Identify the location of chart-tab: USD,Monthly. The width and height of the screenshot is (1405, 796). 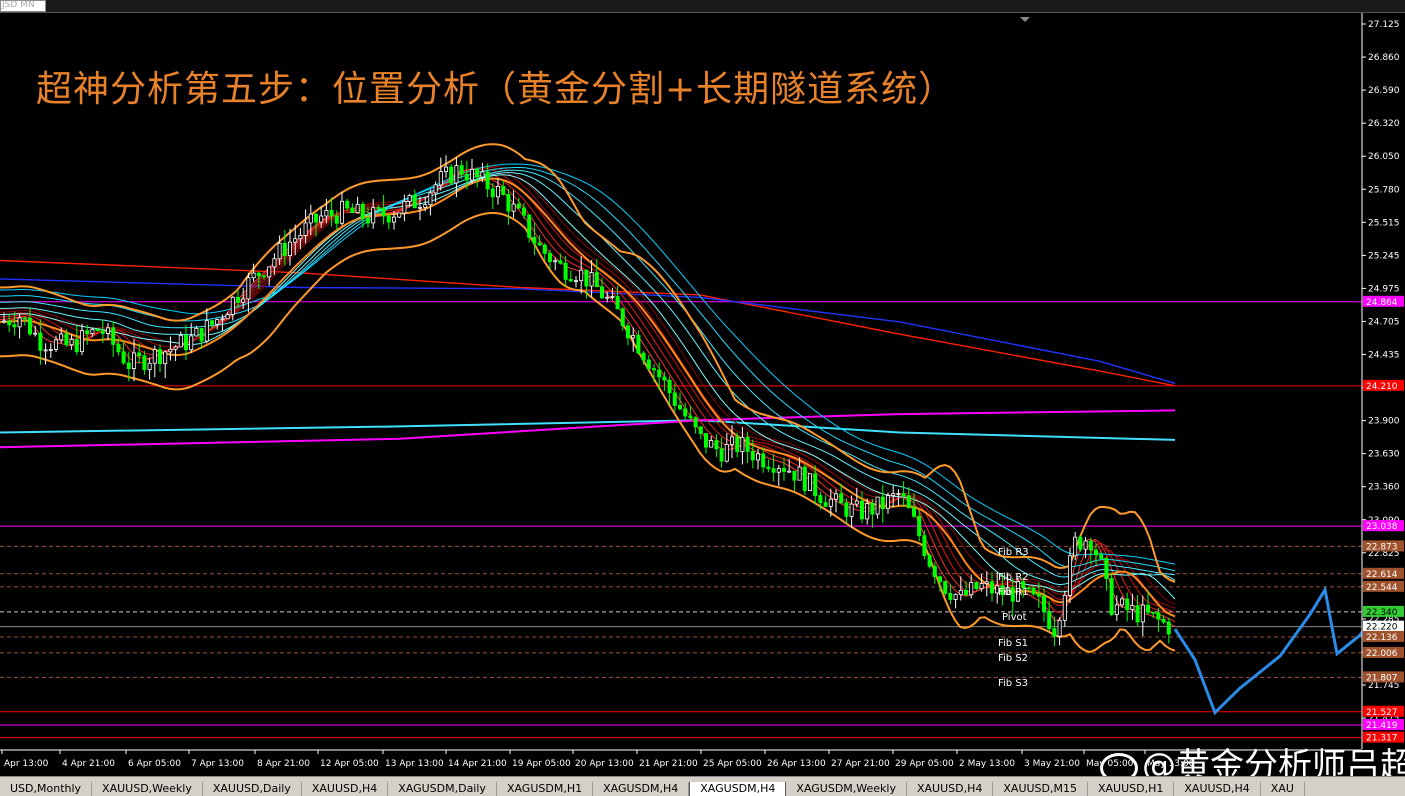
(46, 789).